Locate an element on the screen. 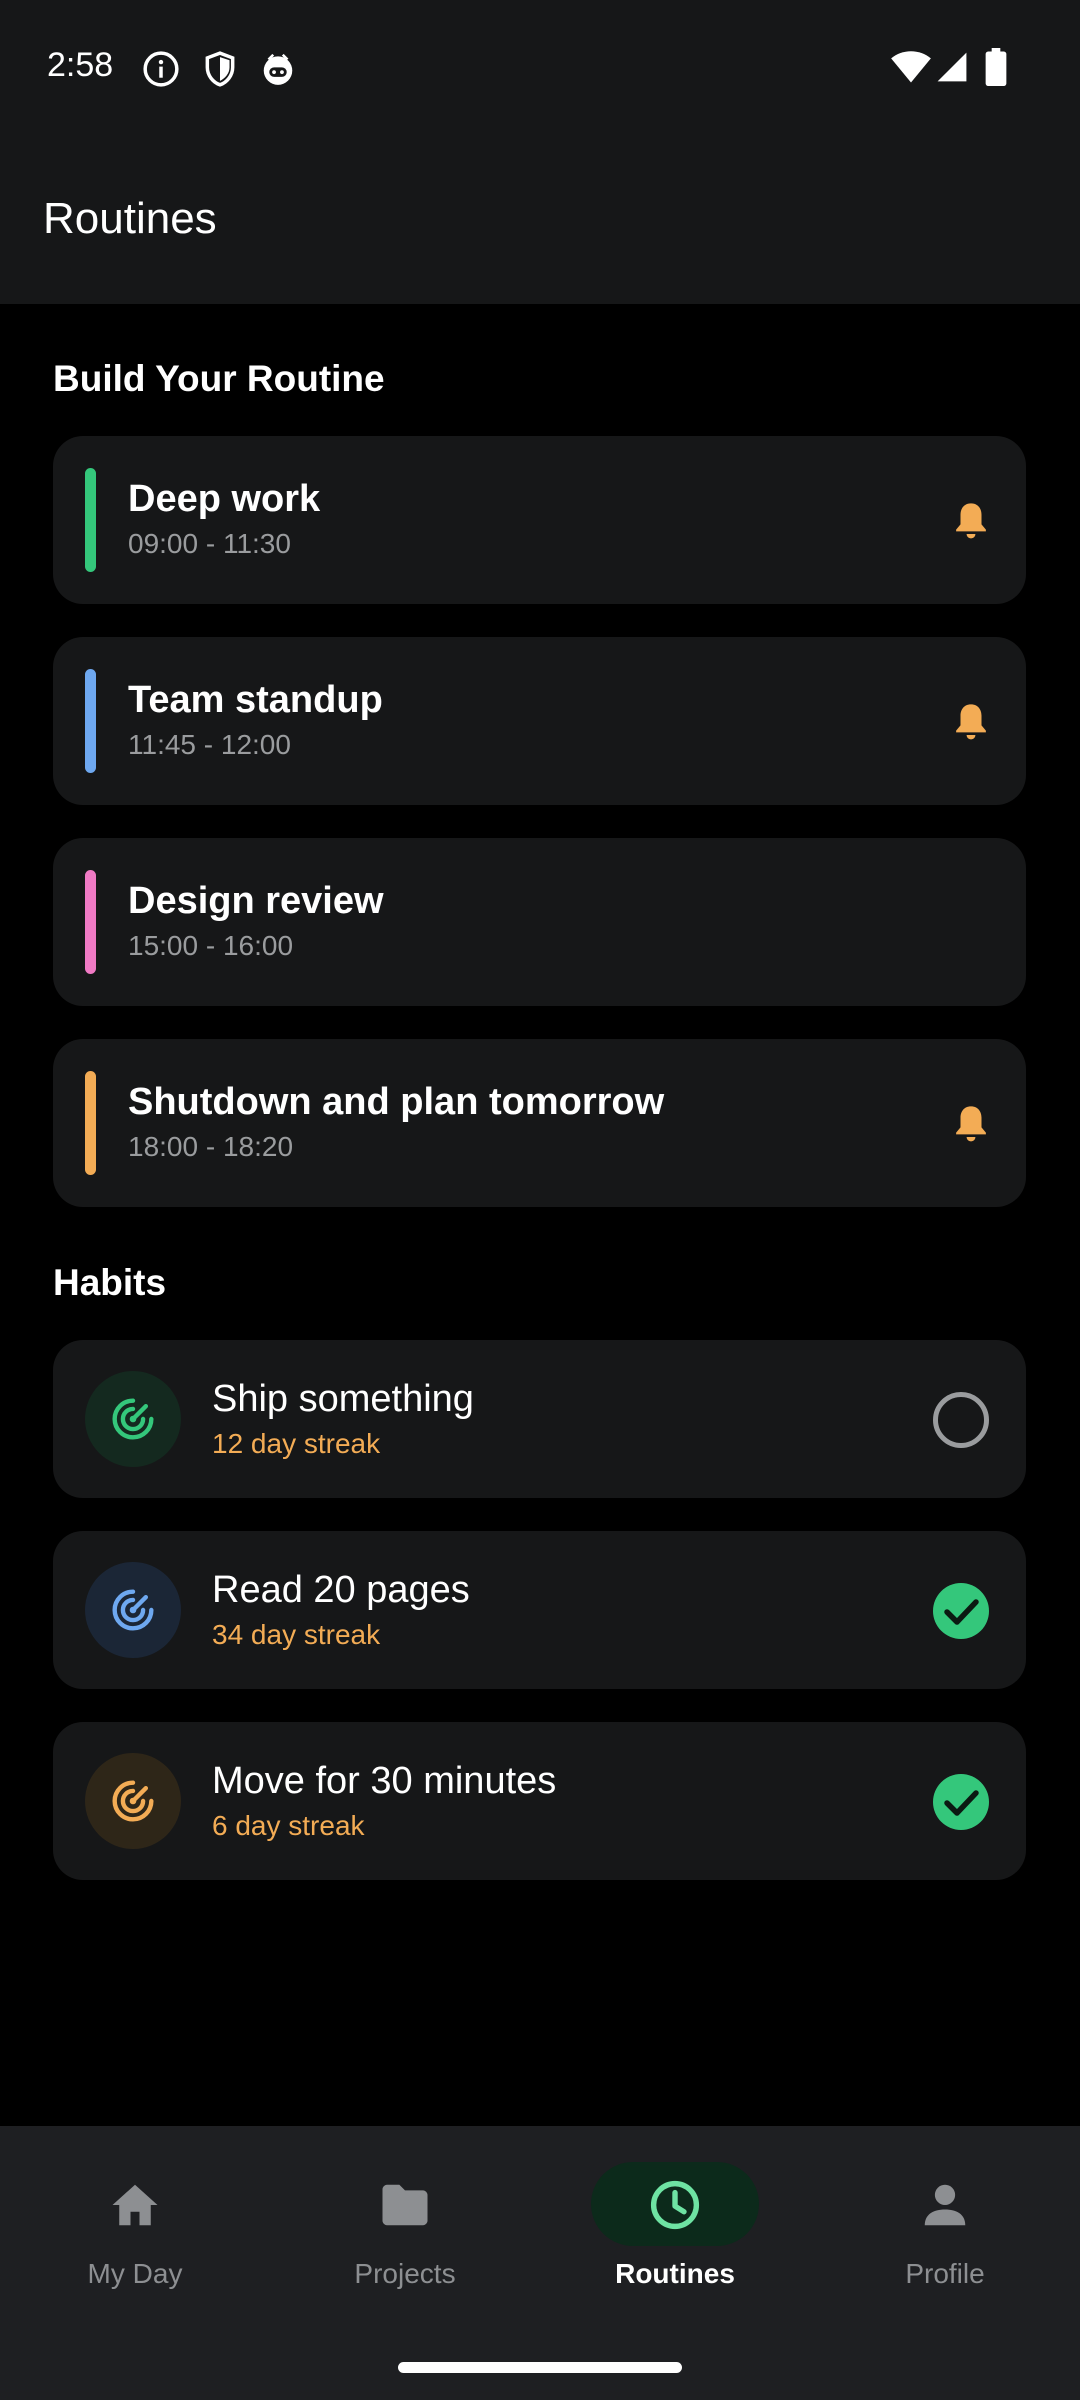  battery-icon is located at coordinates (996, 67).